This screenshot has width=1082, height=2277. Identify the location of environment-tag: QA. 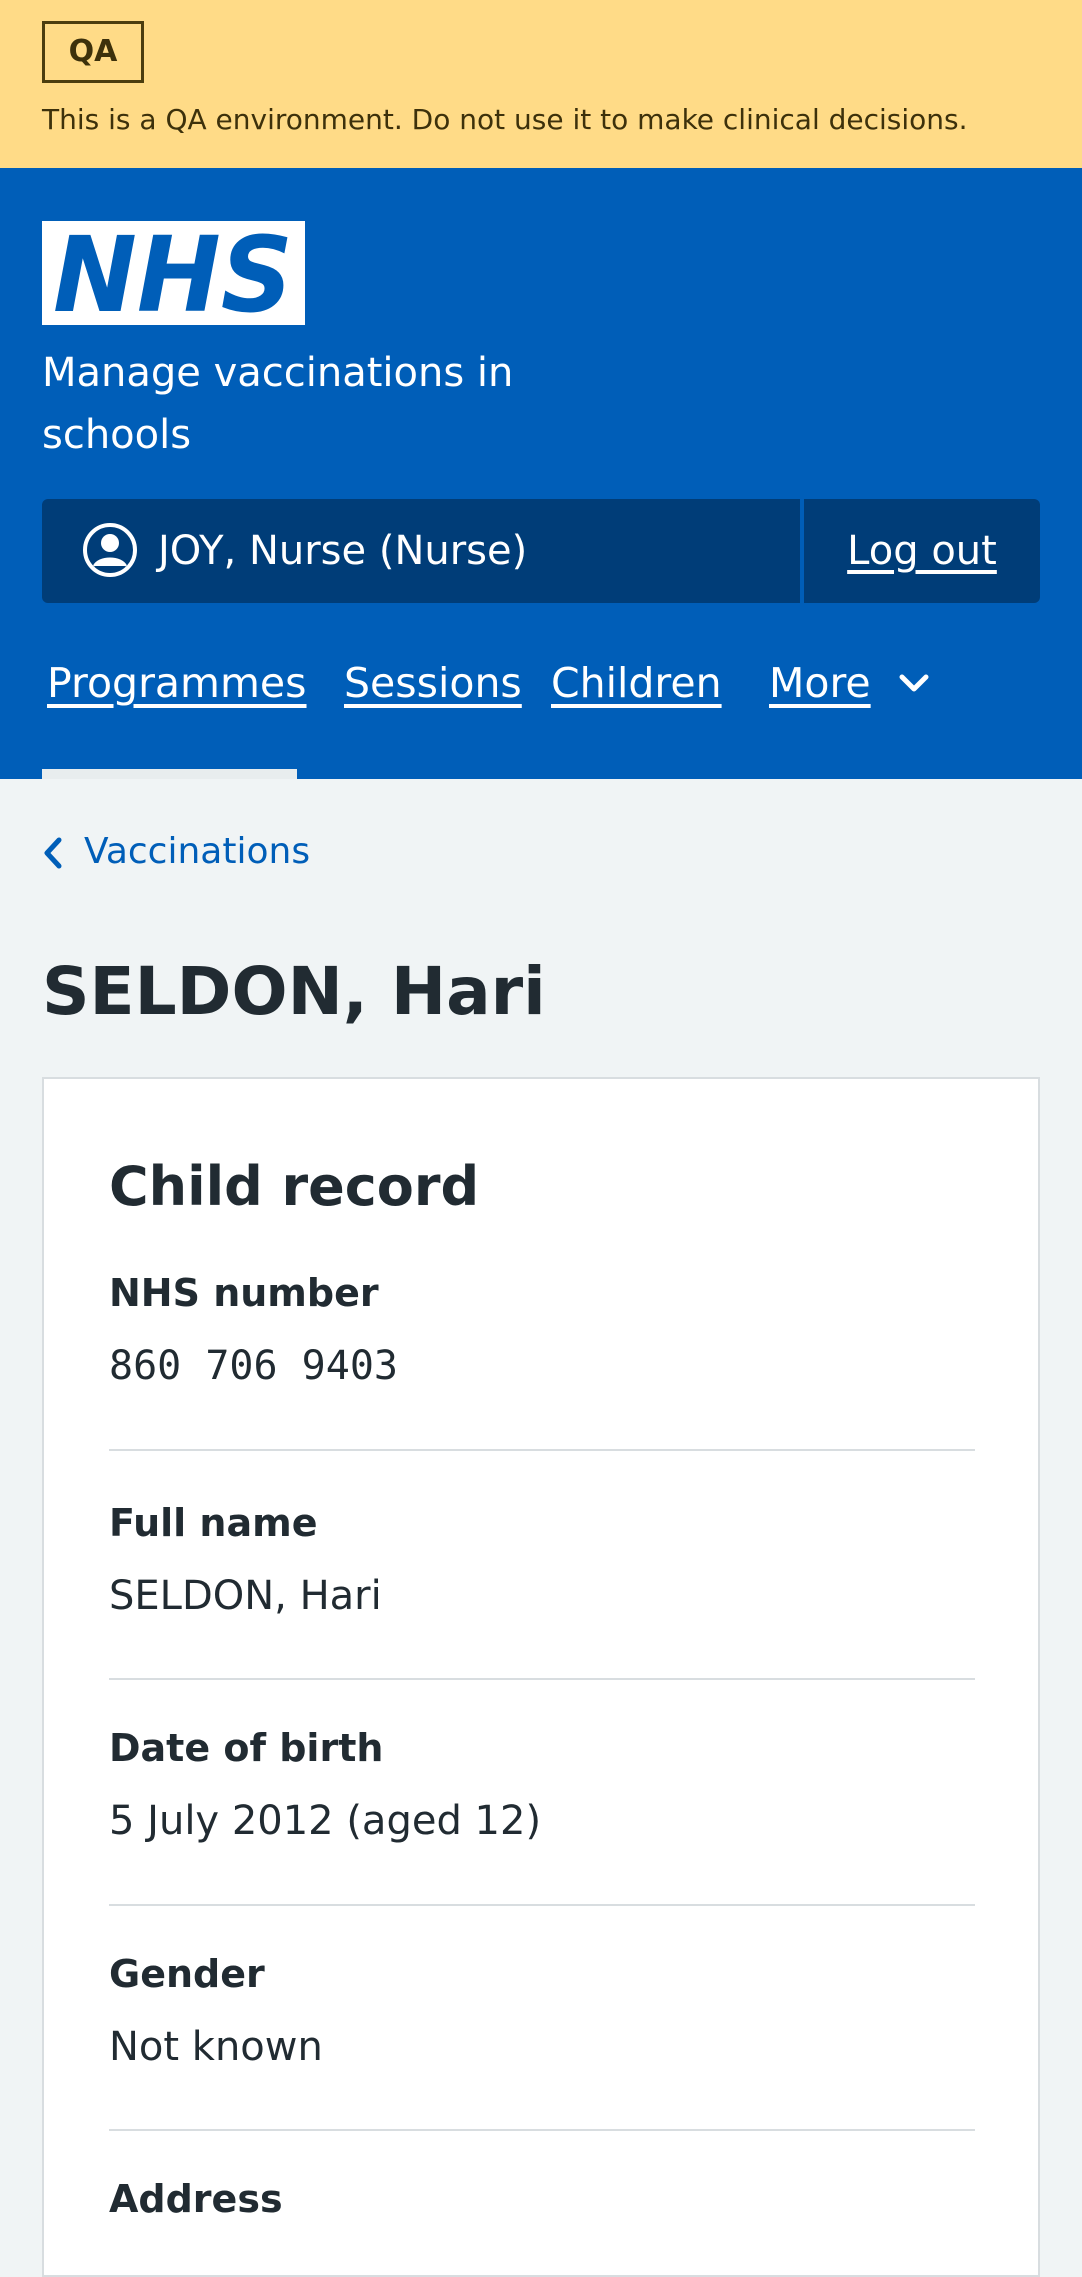
(93, 52).